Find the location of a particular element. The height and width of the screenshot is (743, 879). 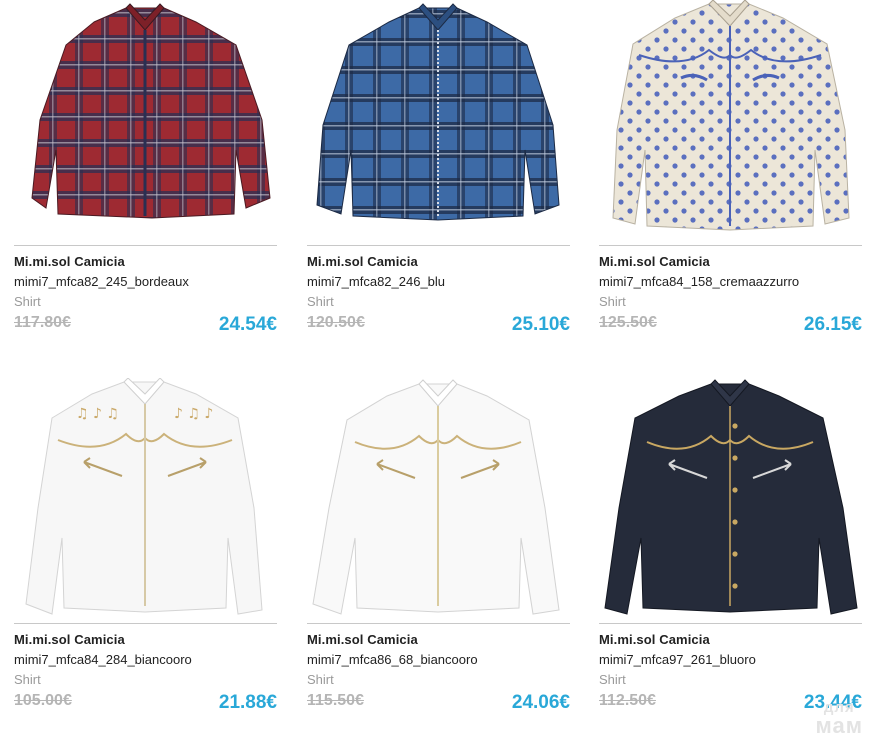

product-sku: mimi7_mfca84_158_cremaazzurro is located at coordinates (699, 281).